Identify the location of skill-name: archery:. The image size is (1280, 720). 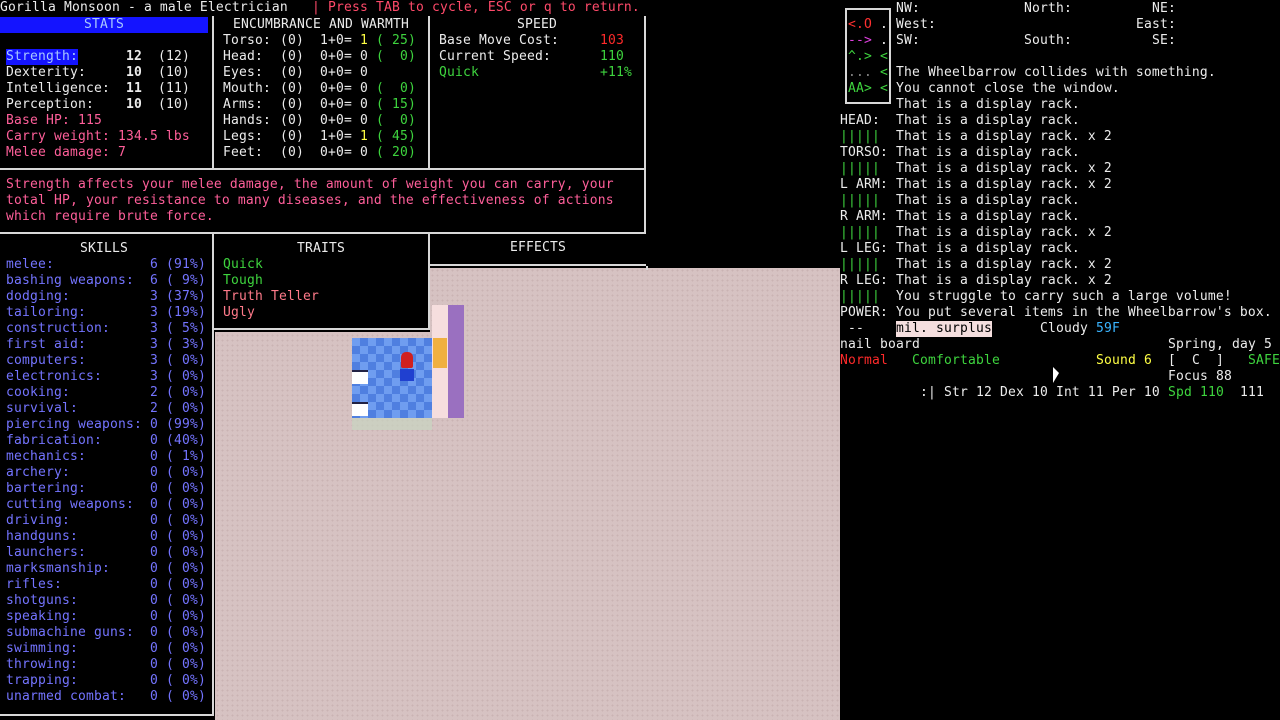
(38, 473).